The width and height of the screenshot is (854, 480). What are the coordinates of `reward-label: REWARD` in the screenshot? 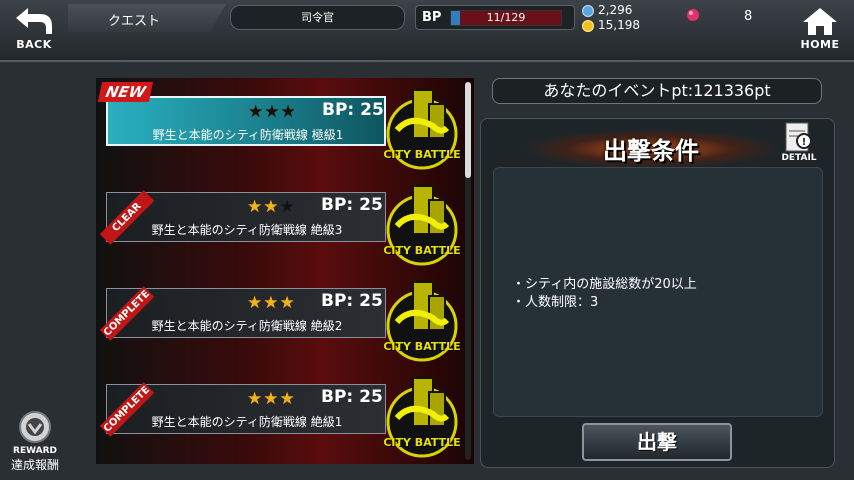 It's located at (35, 451).